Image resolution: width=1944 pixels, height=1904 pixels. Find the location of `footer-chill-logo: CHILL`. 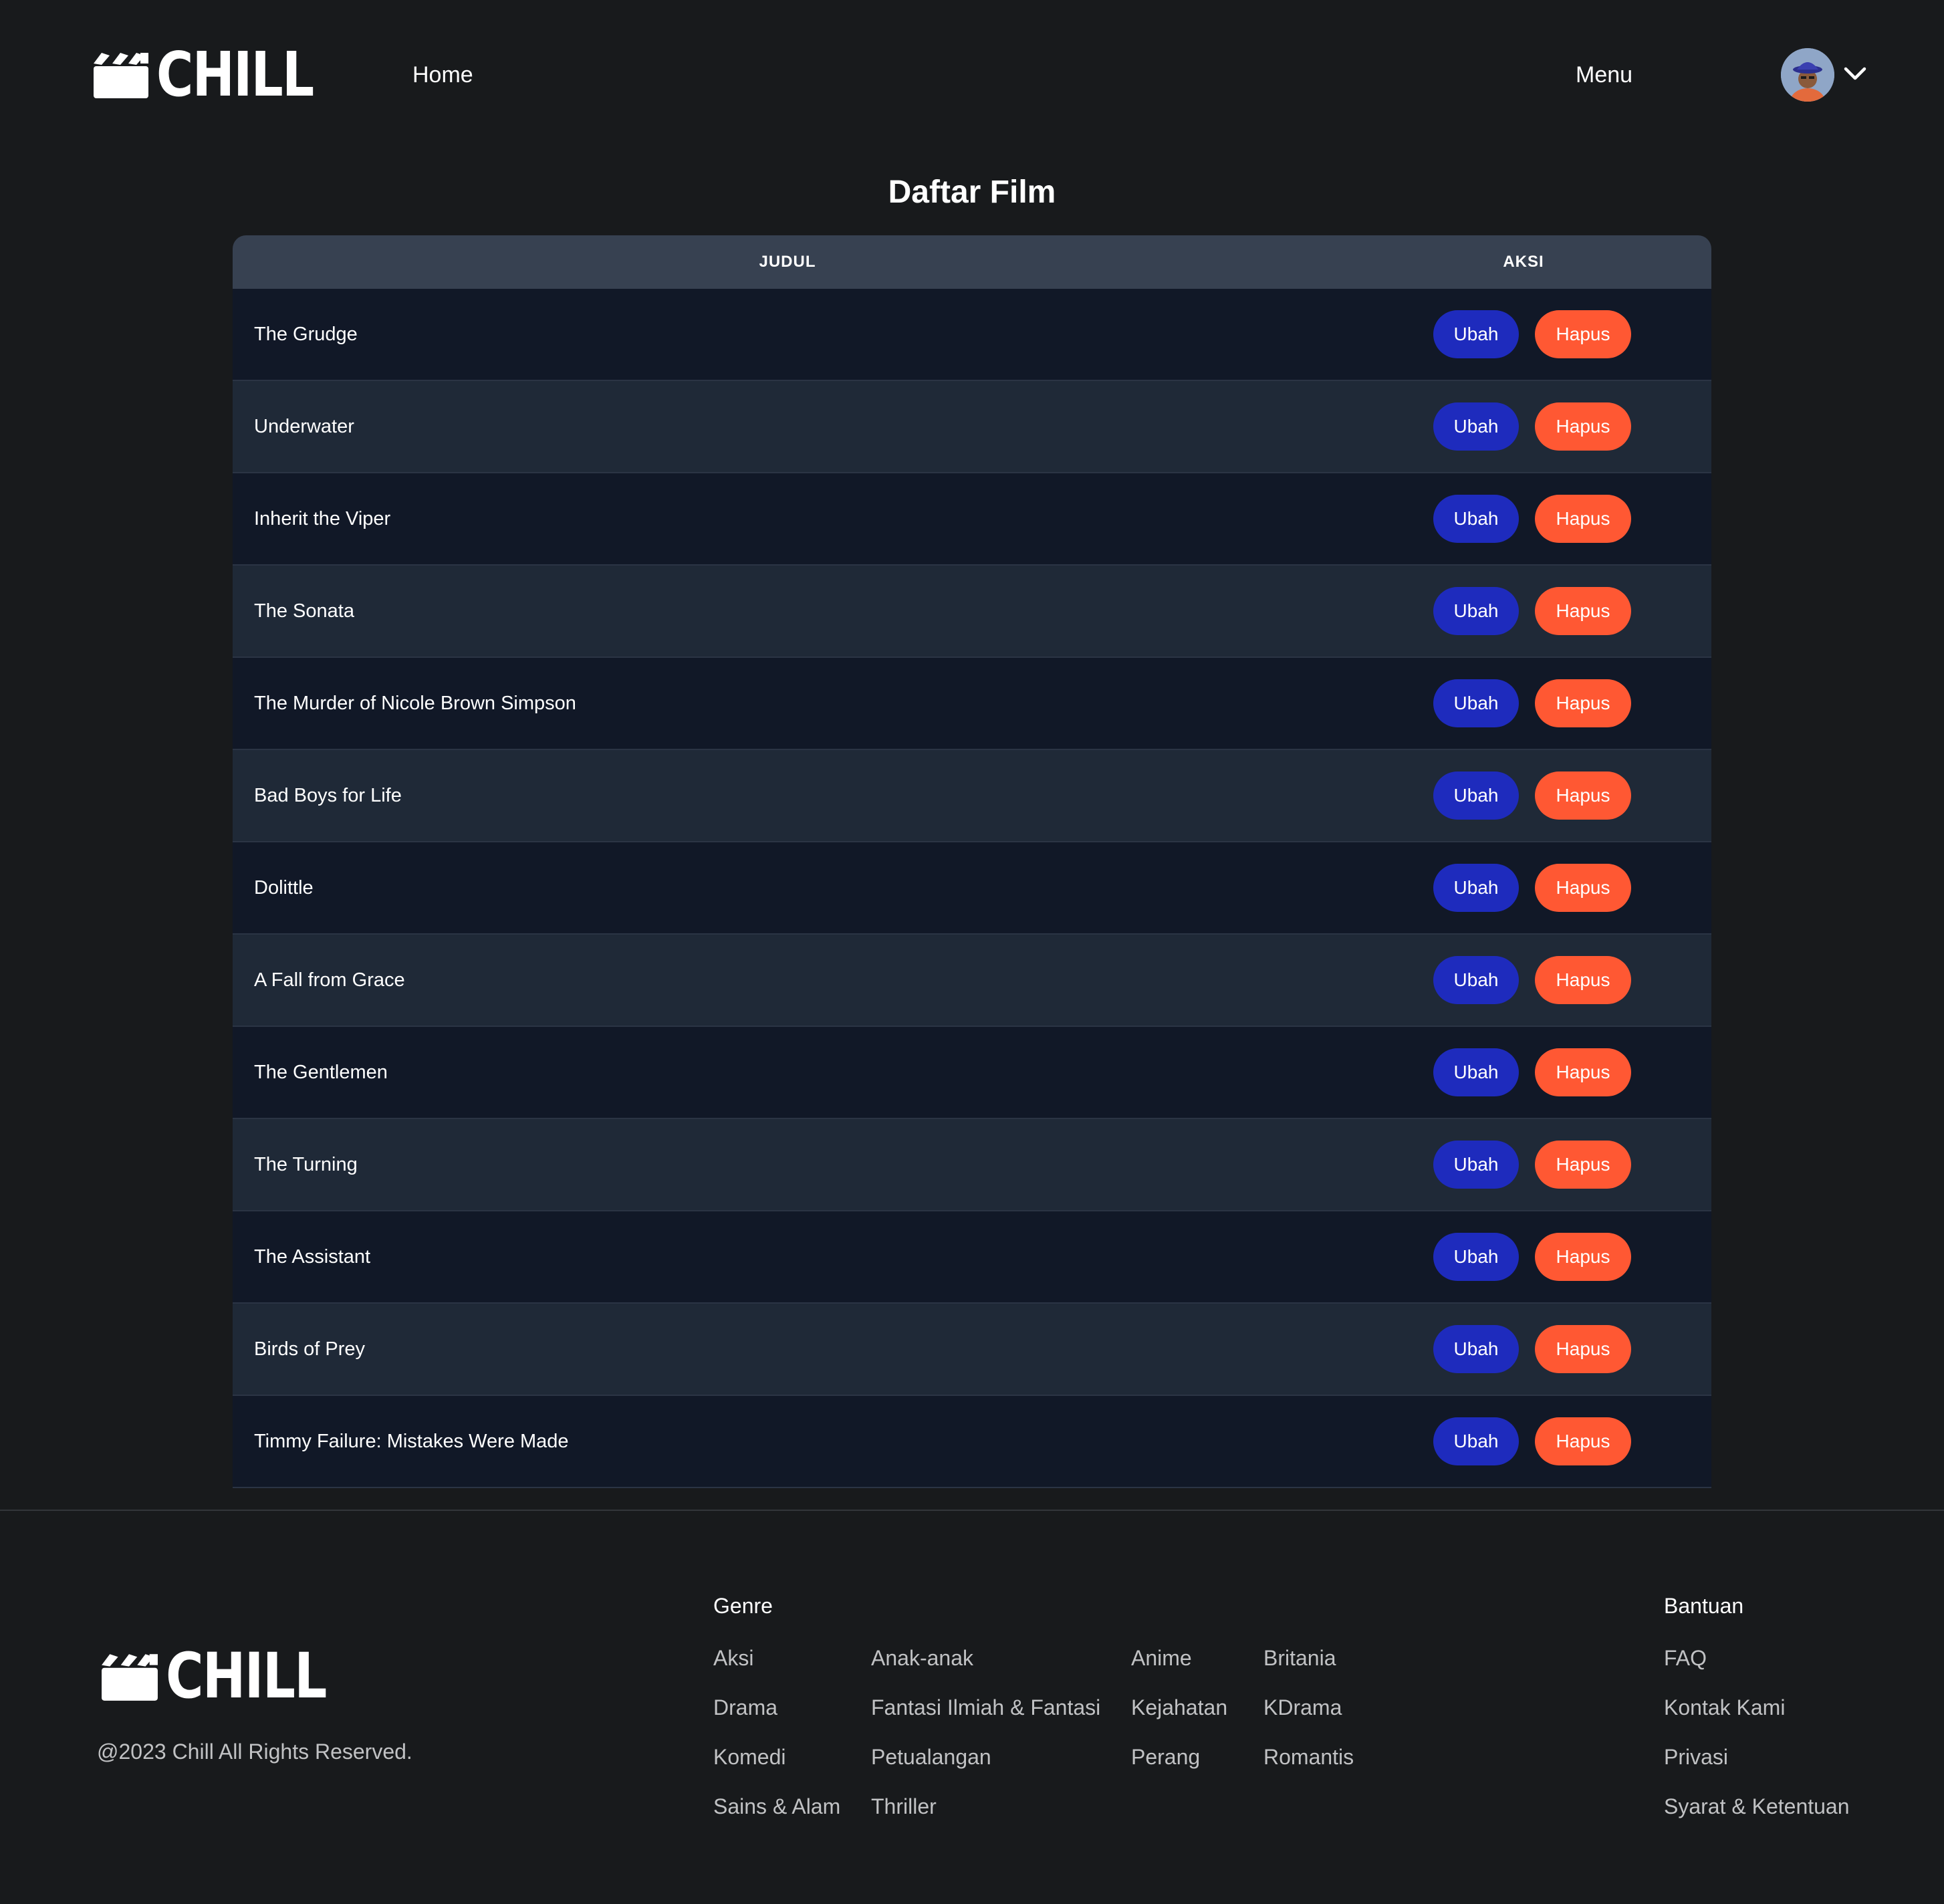

footer-chill-logo: CHILL is located at coordinates (230, 1676).